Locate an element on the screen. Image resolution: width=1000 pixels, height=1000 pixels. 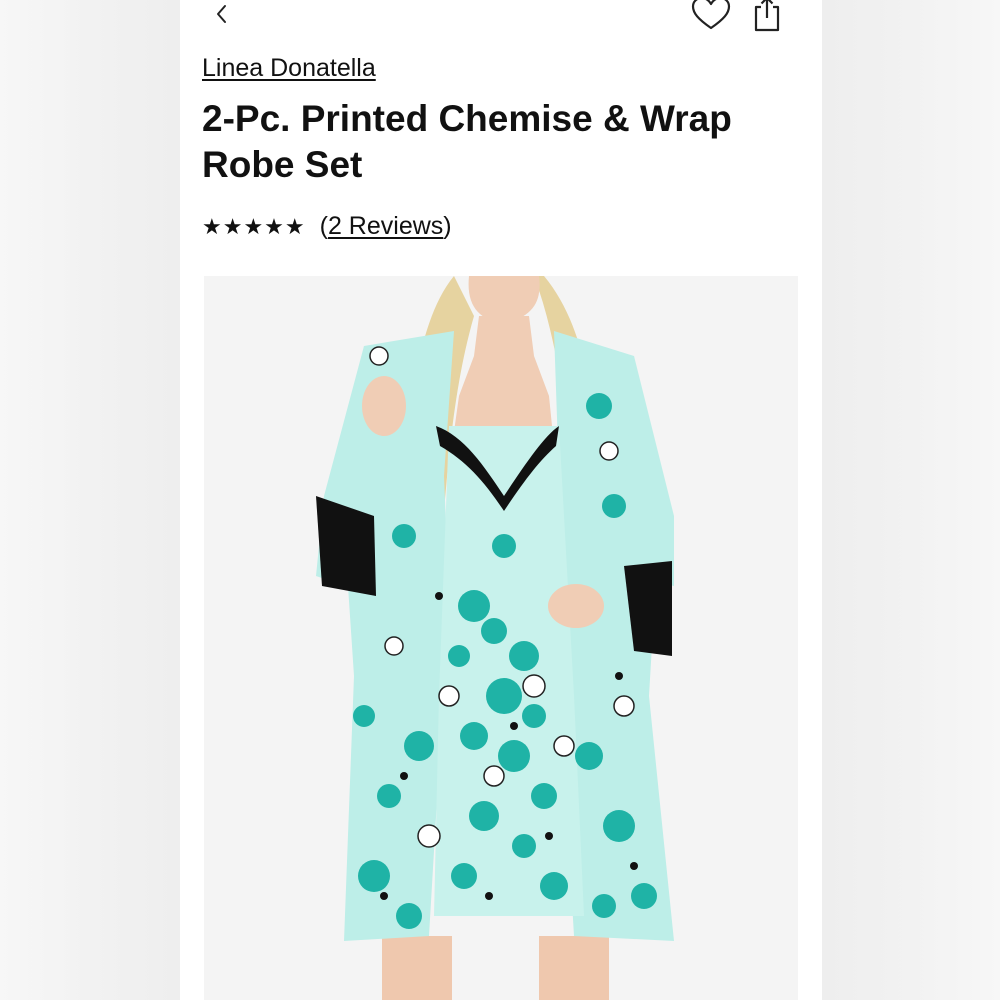
reviews-label: 2 Reviews is located at coordinates (385, 226).